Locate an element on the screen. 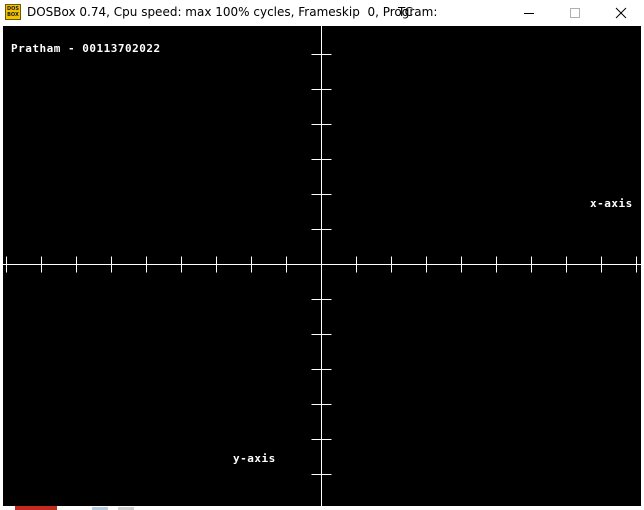  window-title-program: TC is located at coordinates (406, 12).